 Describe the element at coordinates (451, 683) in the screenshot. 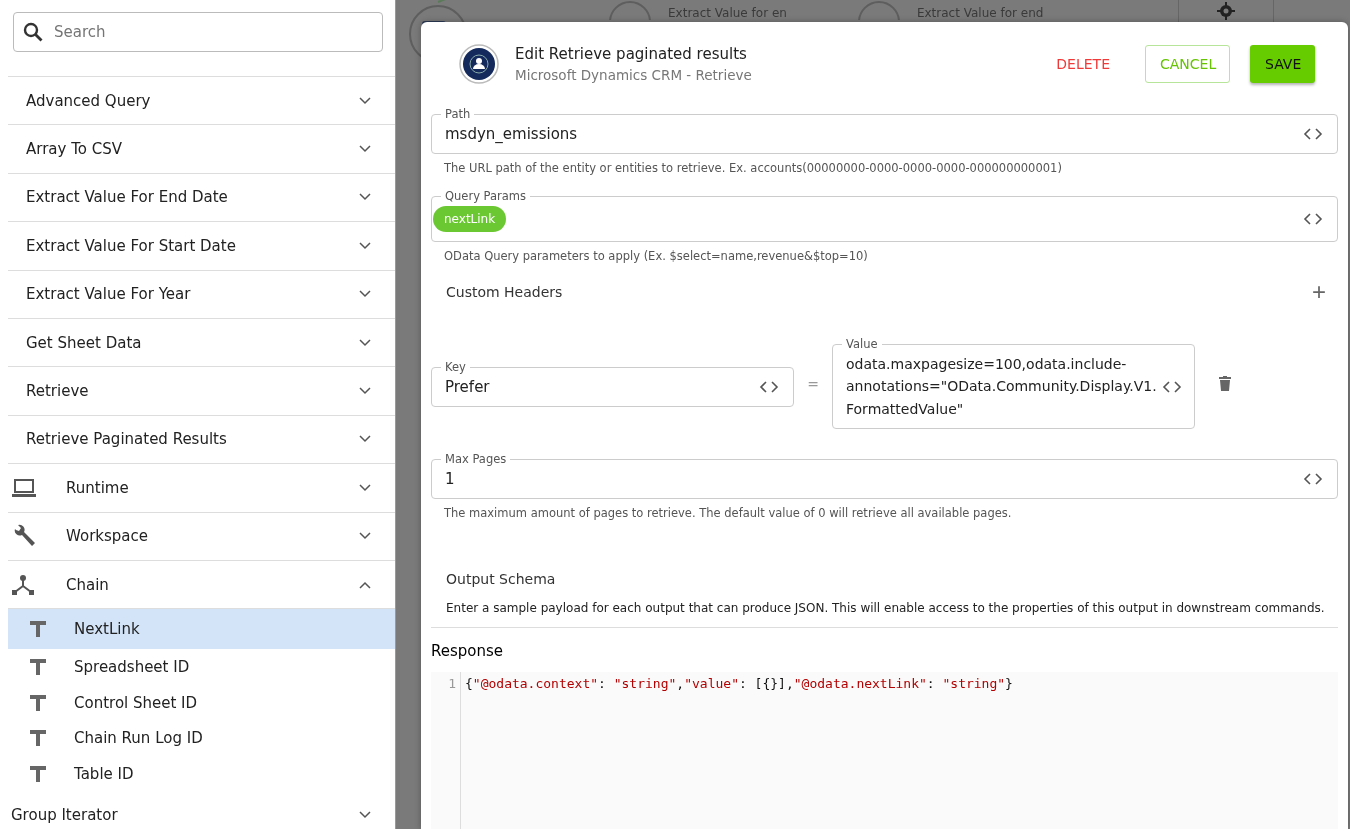

I see `line-number: 1` at that location.